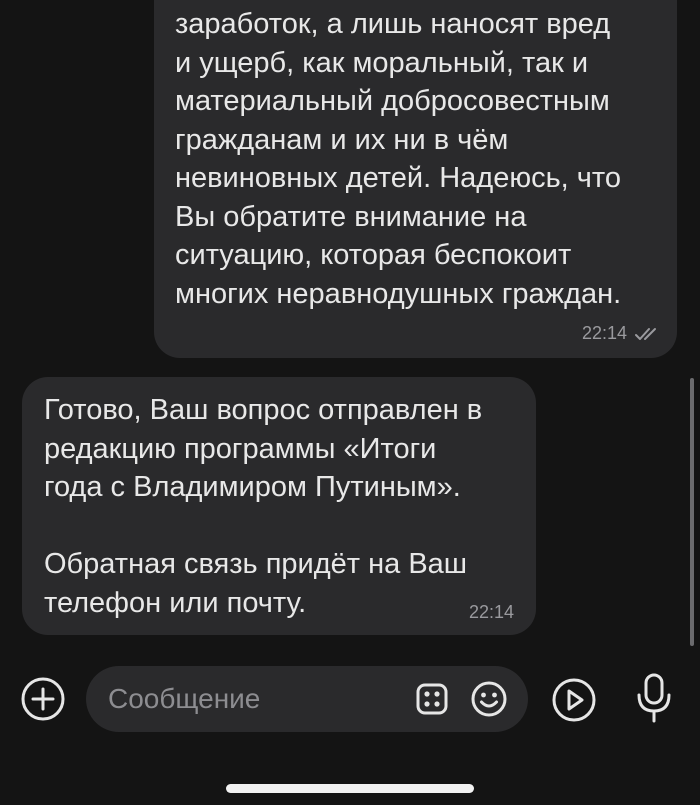  What do you see at coordinates (307, 699) in the screenshot?
I see `message-input-field: Сообщение` at bounding box center [307, 699].